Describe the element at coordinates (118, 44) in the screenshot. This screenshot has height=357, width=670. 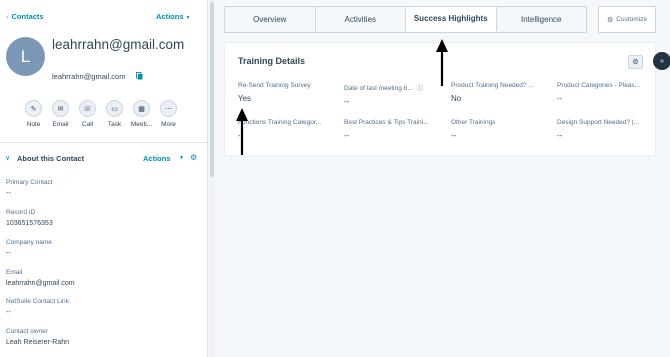
I see `contact-name: leahrrahn@gmail.com` at that location.